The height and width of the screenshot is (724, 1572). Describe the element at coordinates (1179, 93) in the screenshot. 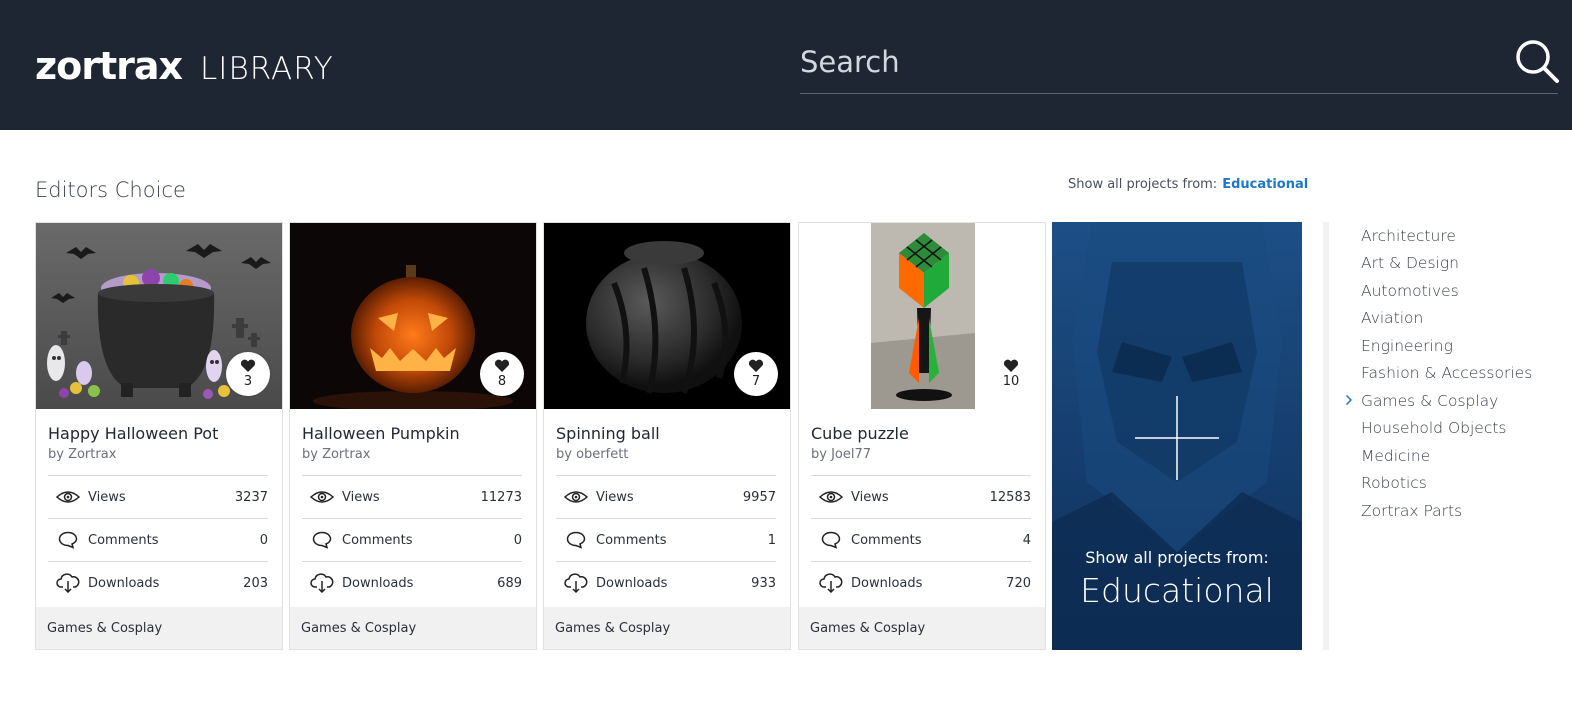

I see `search-underline` at that location.